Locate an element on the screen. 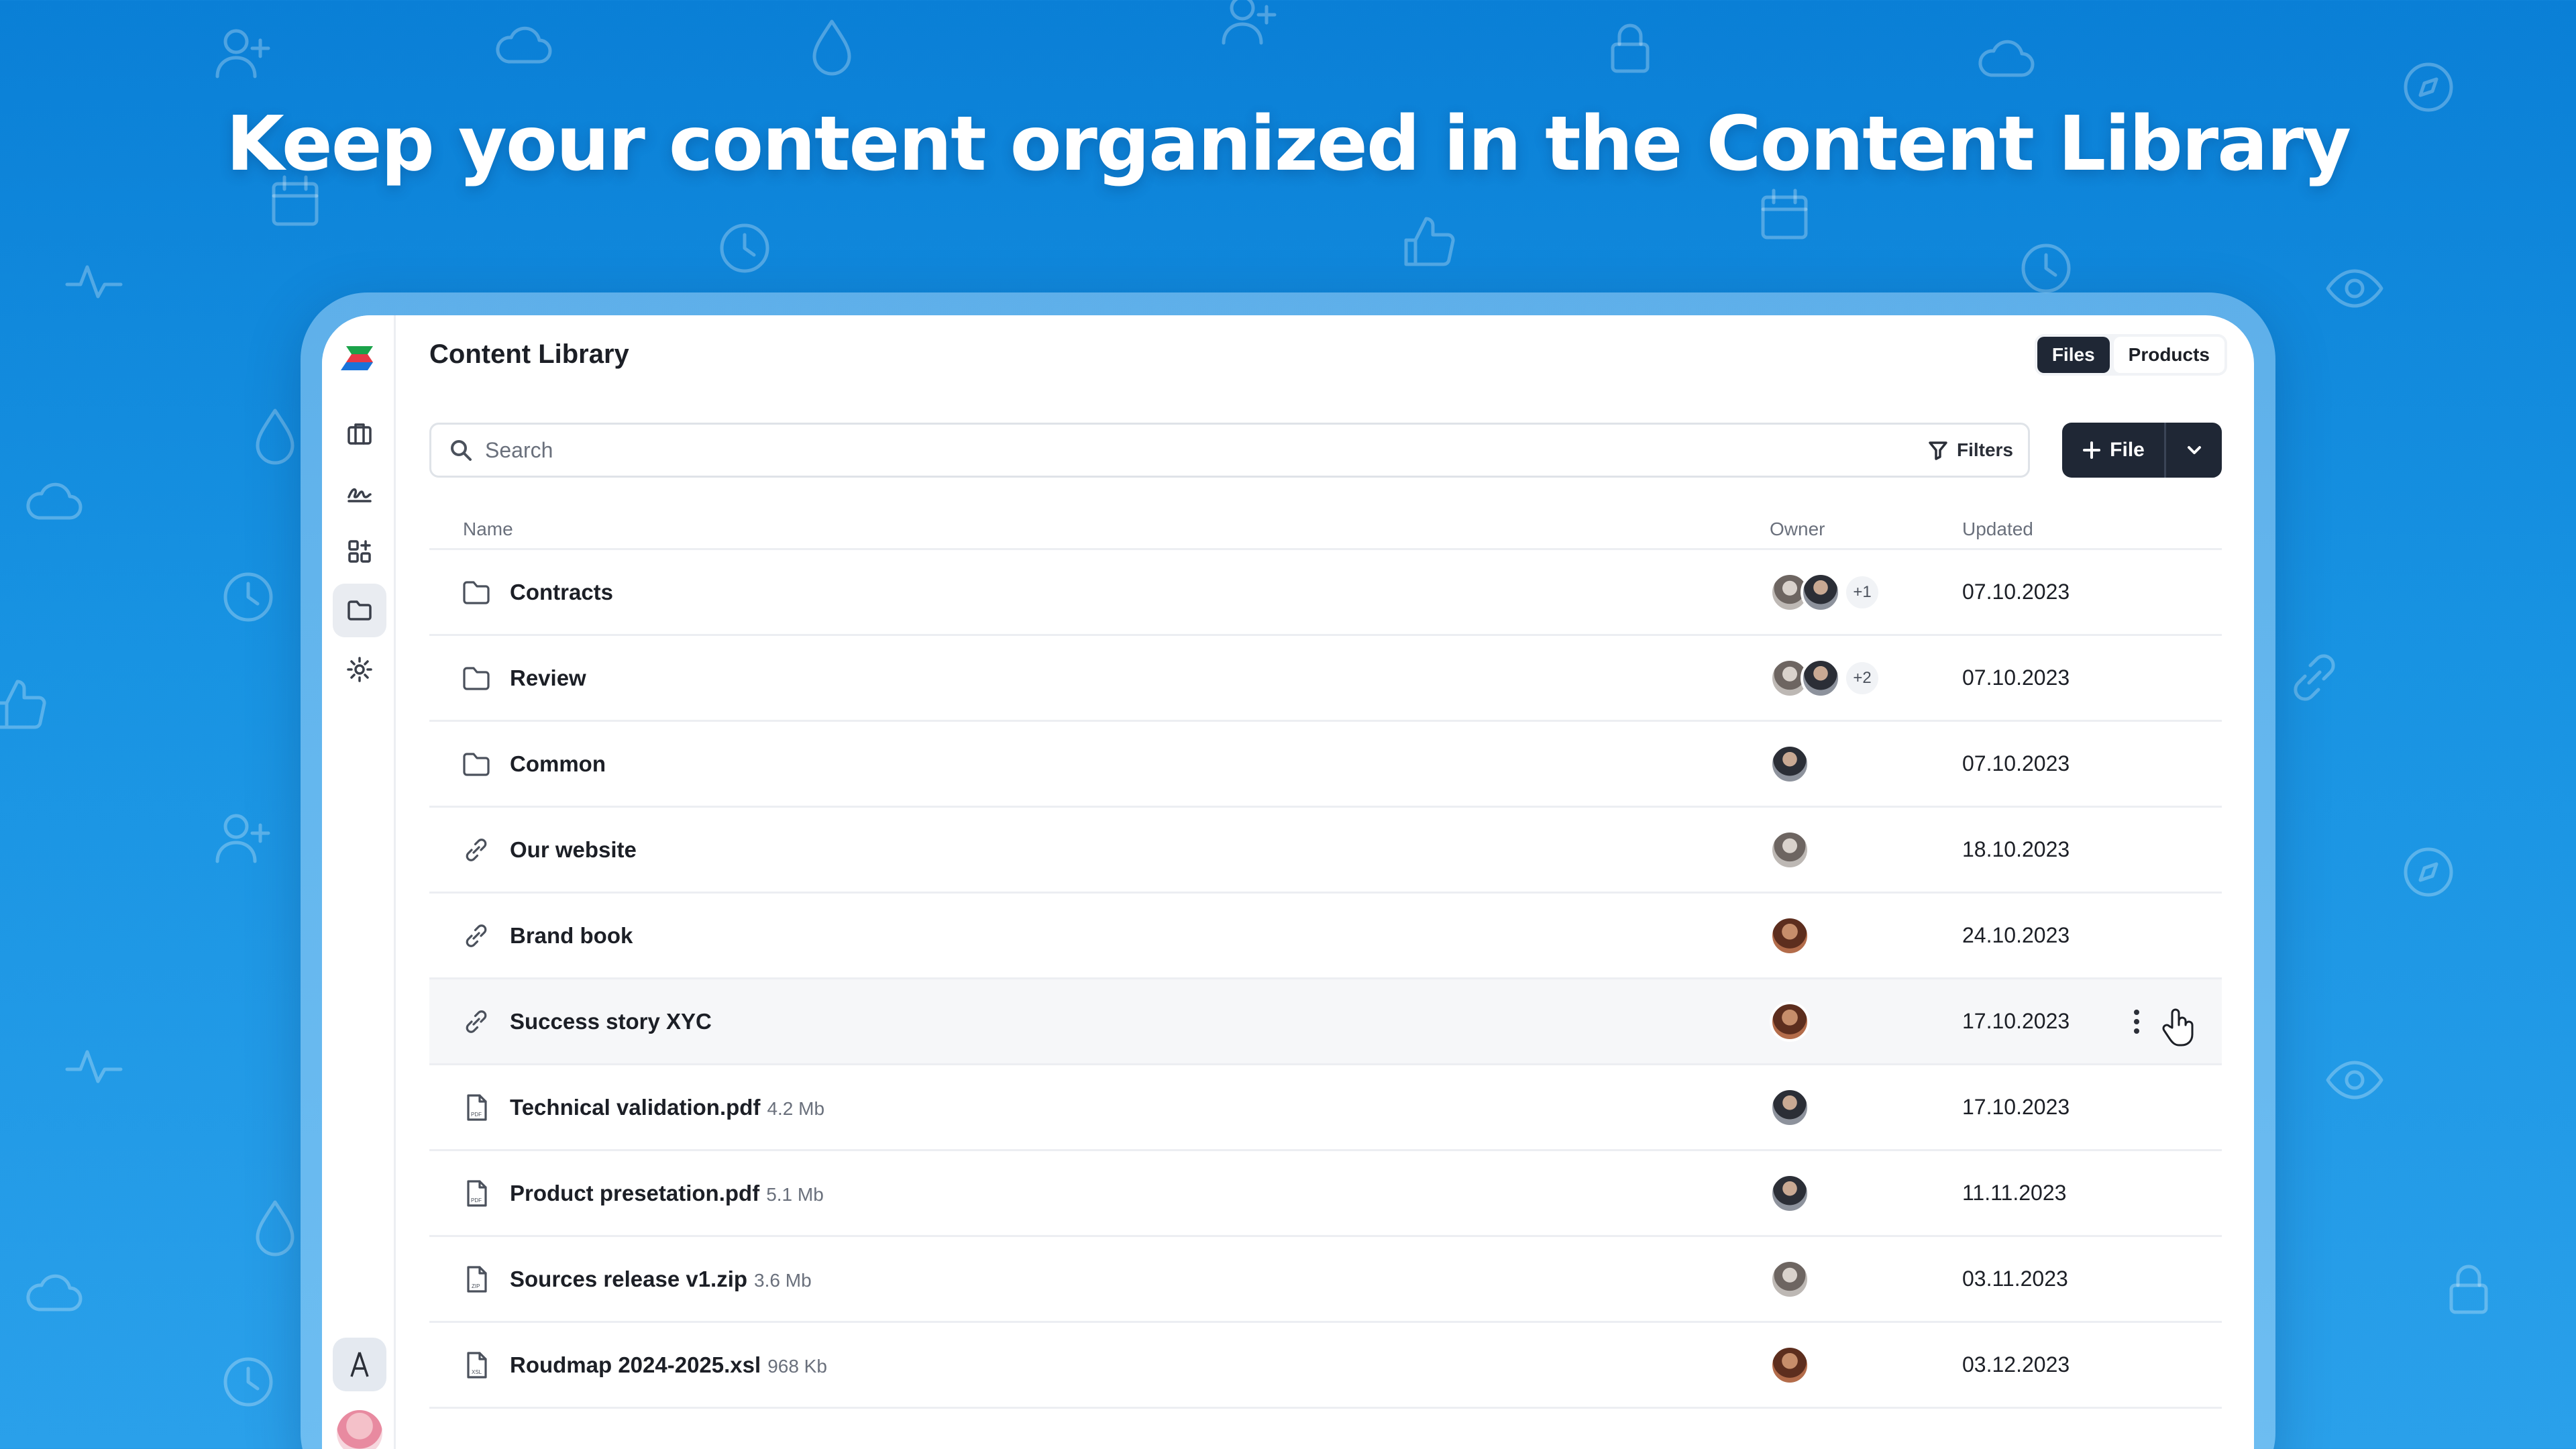 Image resolution: width=2576 pixels, height=1449 pixels. table-header: Name Owner Updated is located at coordinates (1325, 530).